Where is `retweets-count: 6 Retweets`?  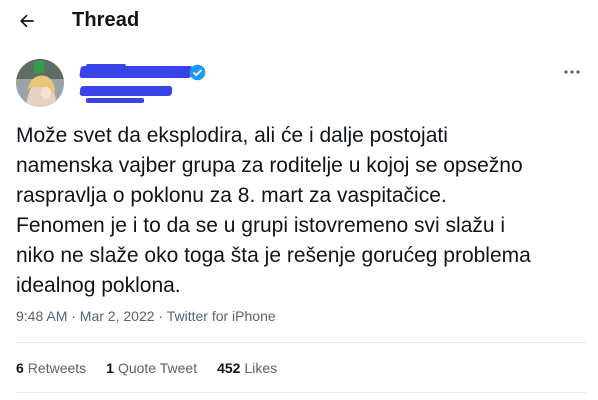
retweets-count: 6 Retweets is located at coordinates (51, 368).